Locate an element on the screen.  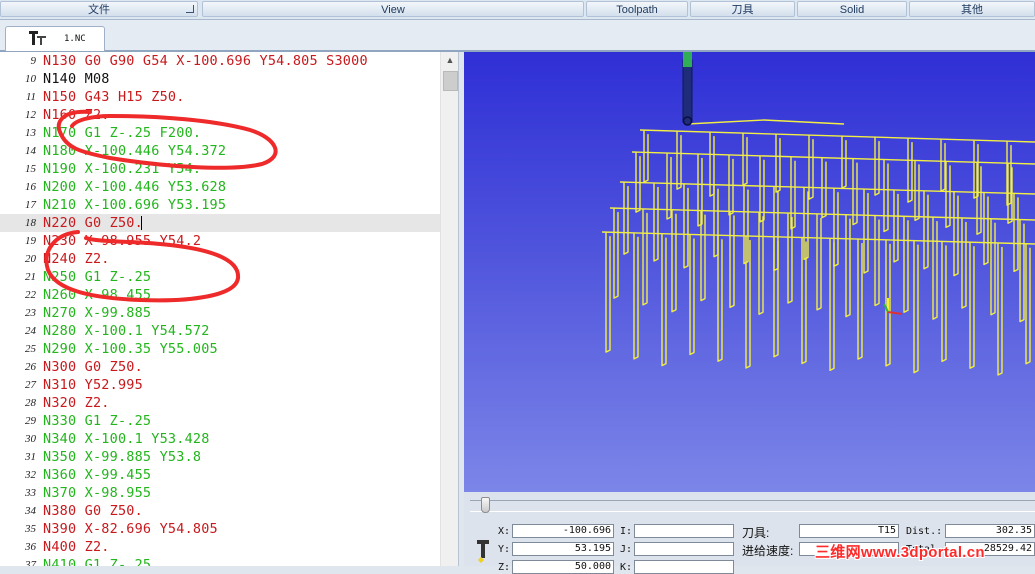
code-text: N410 G1 Z-.25 is located at coordinates (97, 561).